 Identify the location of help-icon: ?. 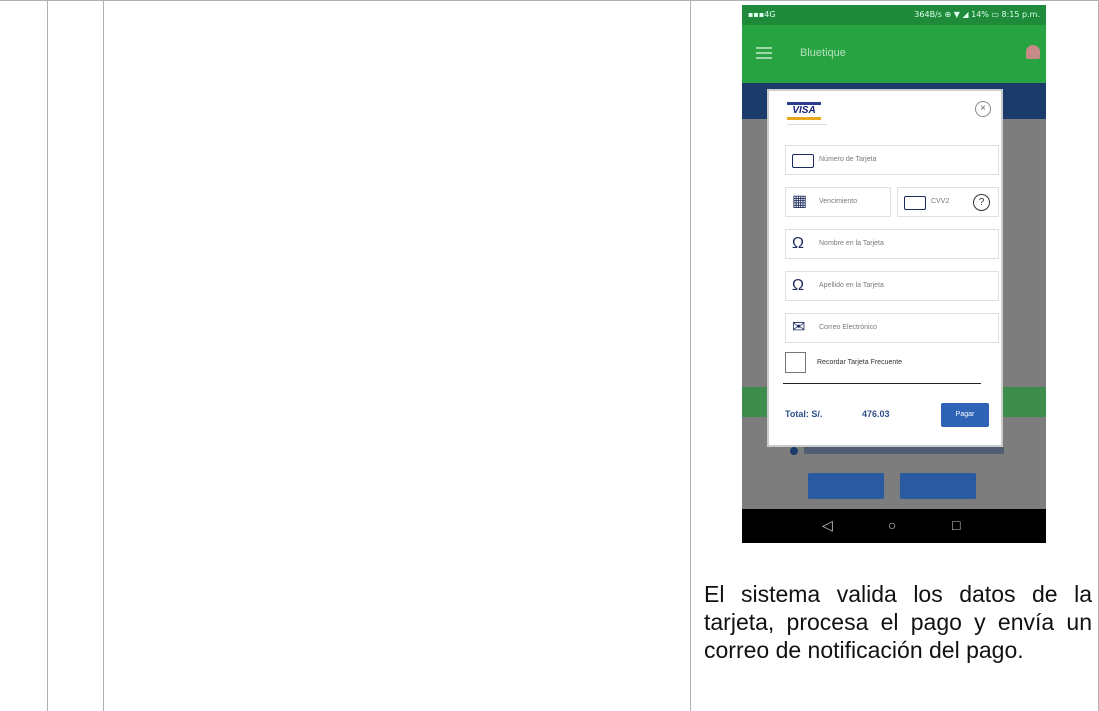
(981, 202).